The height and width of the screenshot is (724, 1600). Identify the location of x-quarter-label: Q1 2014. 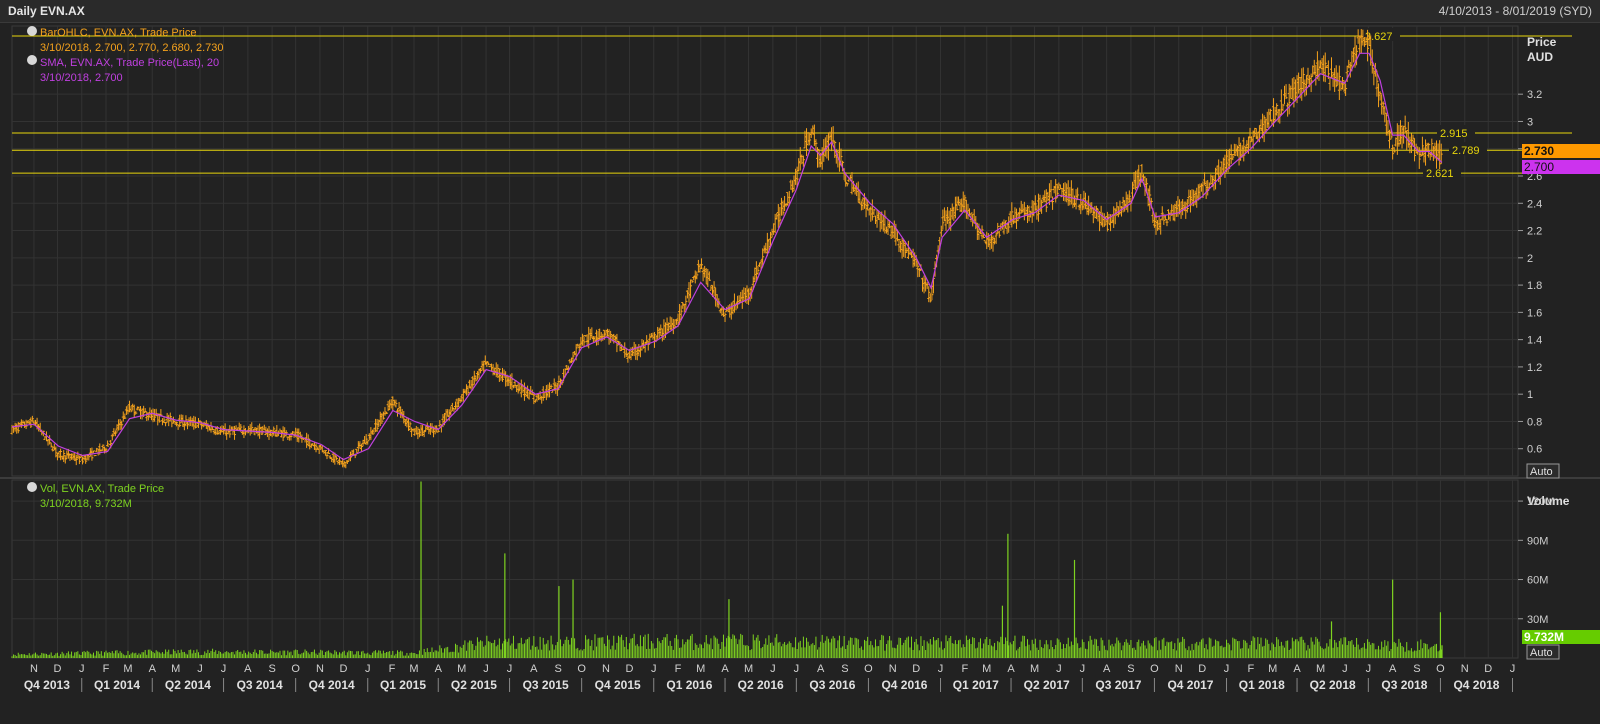
(117, 685).